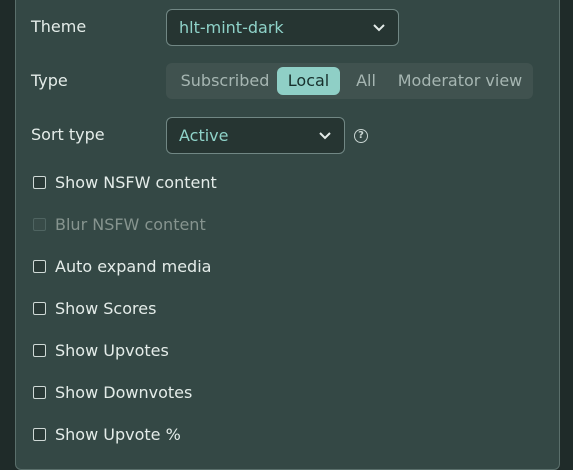  What do you see at coordinates (49, 80) in the screenshot?
I see `type-label: Type` at bounding box center [49, 80].